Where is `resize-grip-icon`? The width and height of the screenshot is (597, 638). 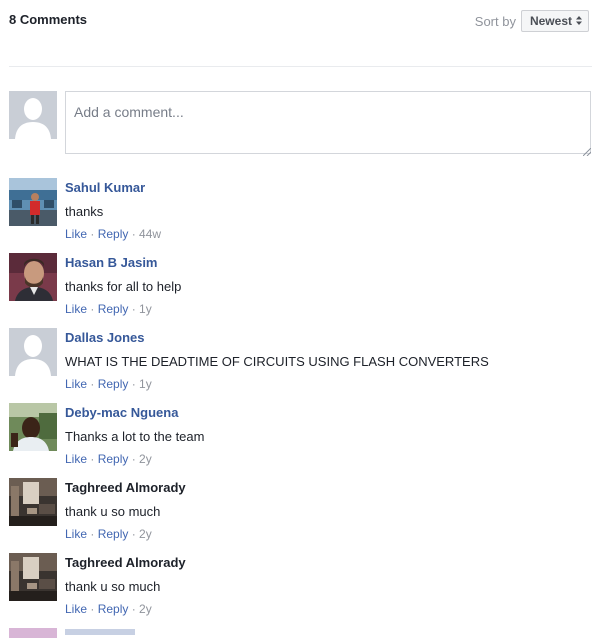 resize-grip-icon is located at coordinates (587, 150).